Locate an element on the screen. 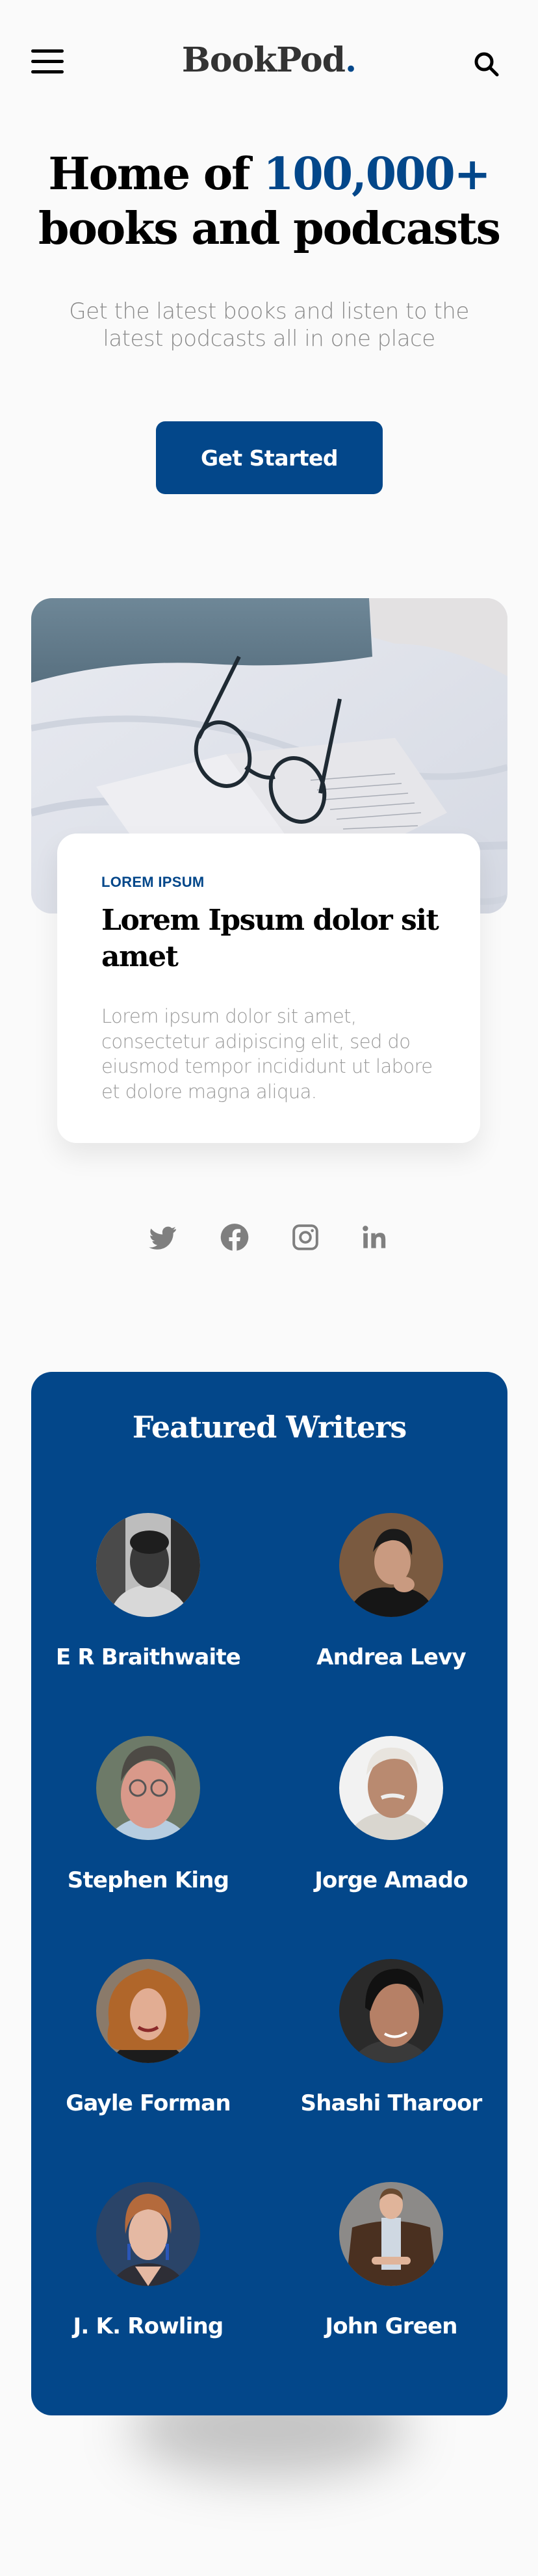  writer-name: Stephen King is located at coordinates (148, 1880).